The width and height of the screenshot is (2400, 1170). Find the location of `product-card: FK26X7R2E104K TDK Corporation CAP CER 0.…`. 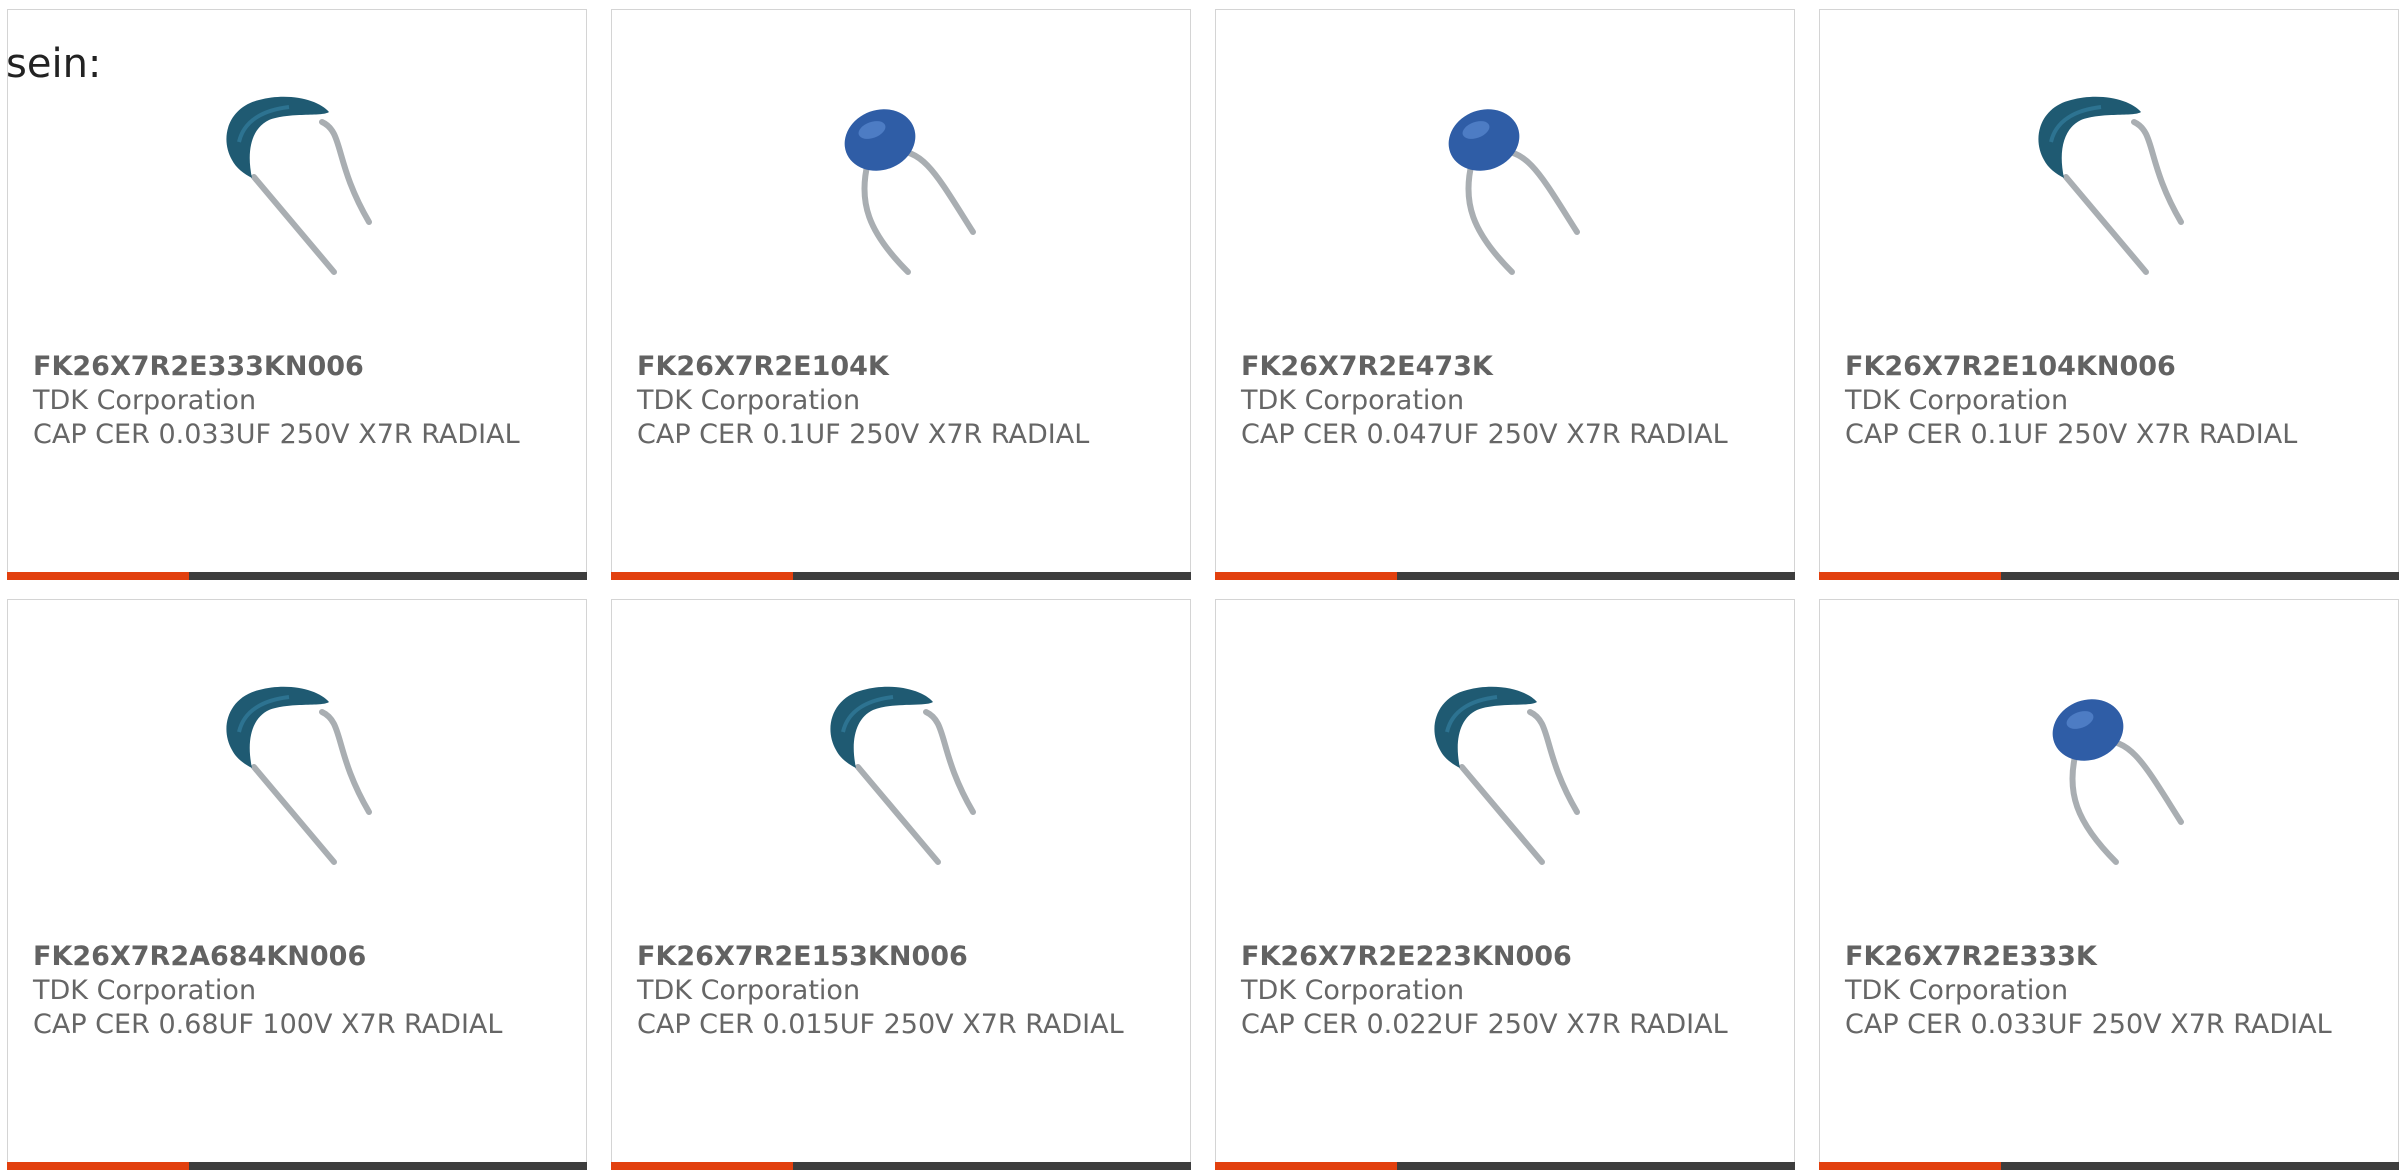

product-card: FK26X7R2E104K TDK Corporation CAP CER 0.… is located at coordinates (901, 294).